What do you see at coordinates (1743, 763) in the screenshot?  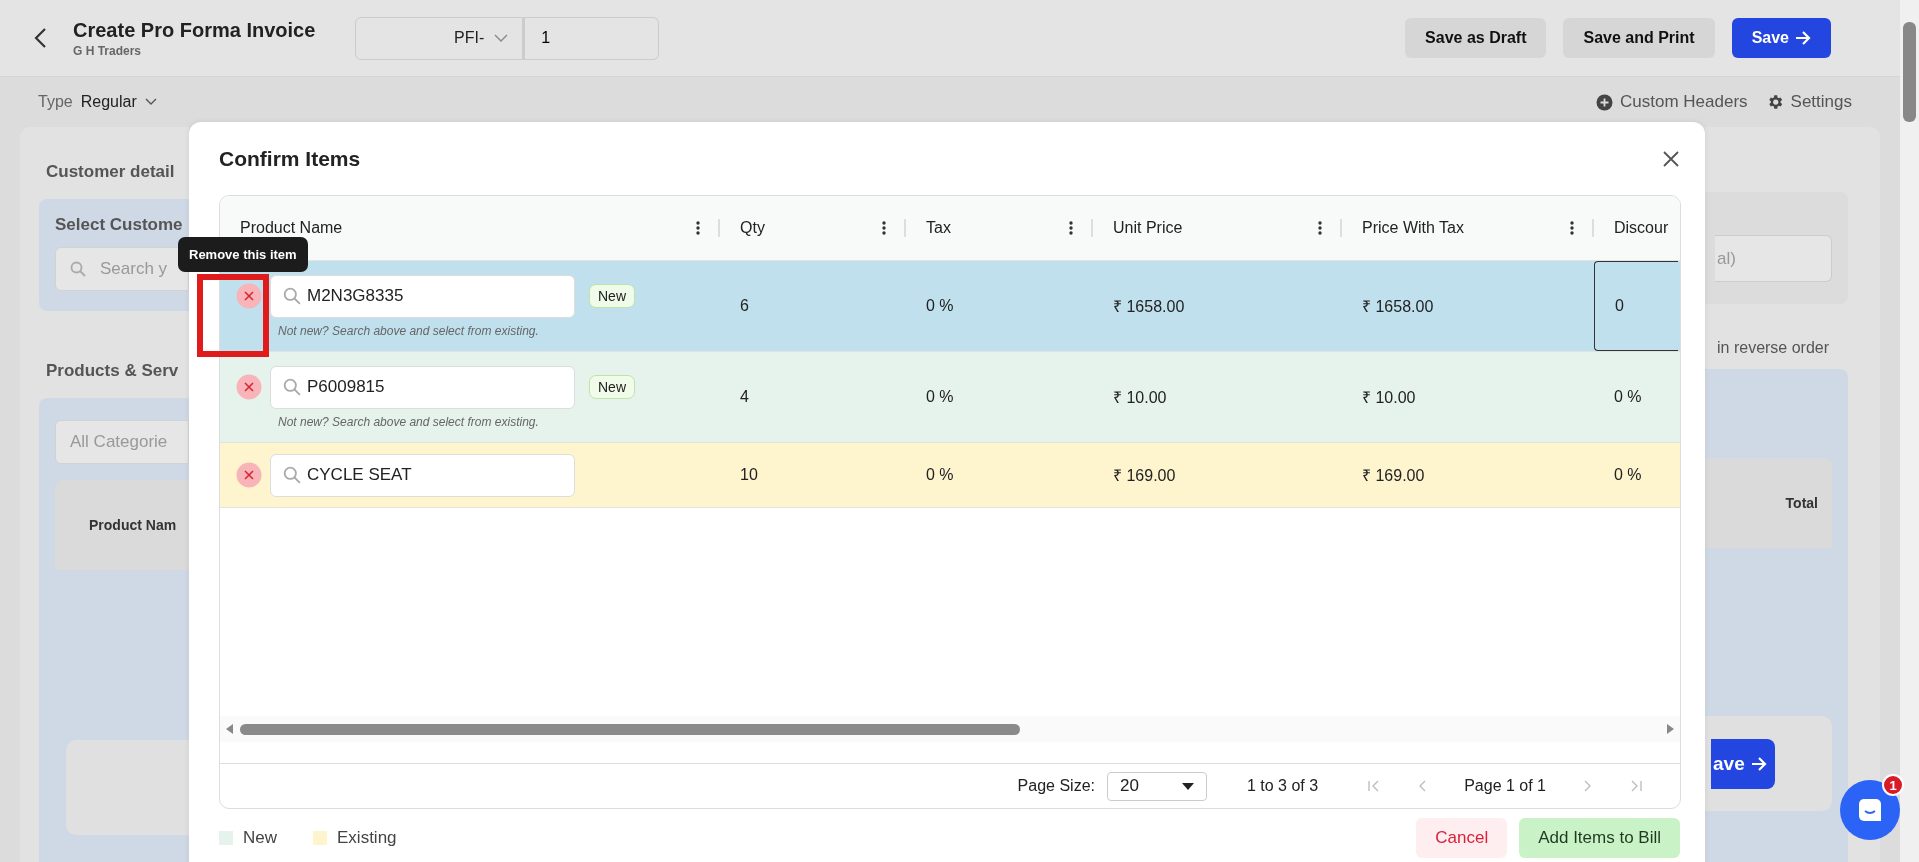 I see `save-button: ave` at bounding box center [1743, 763].